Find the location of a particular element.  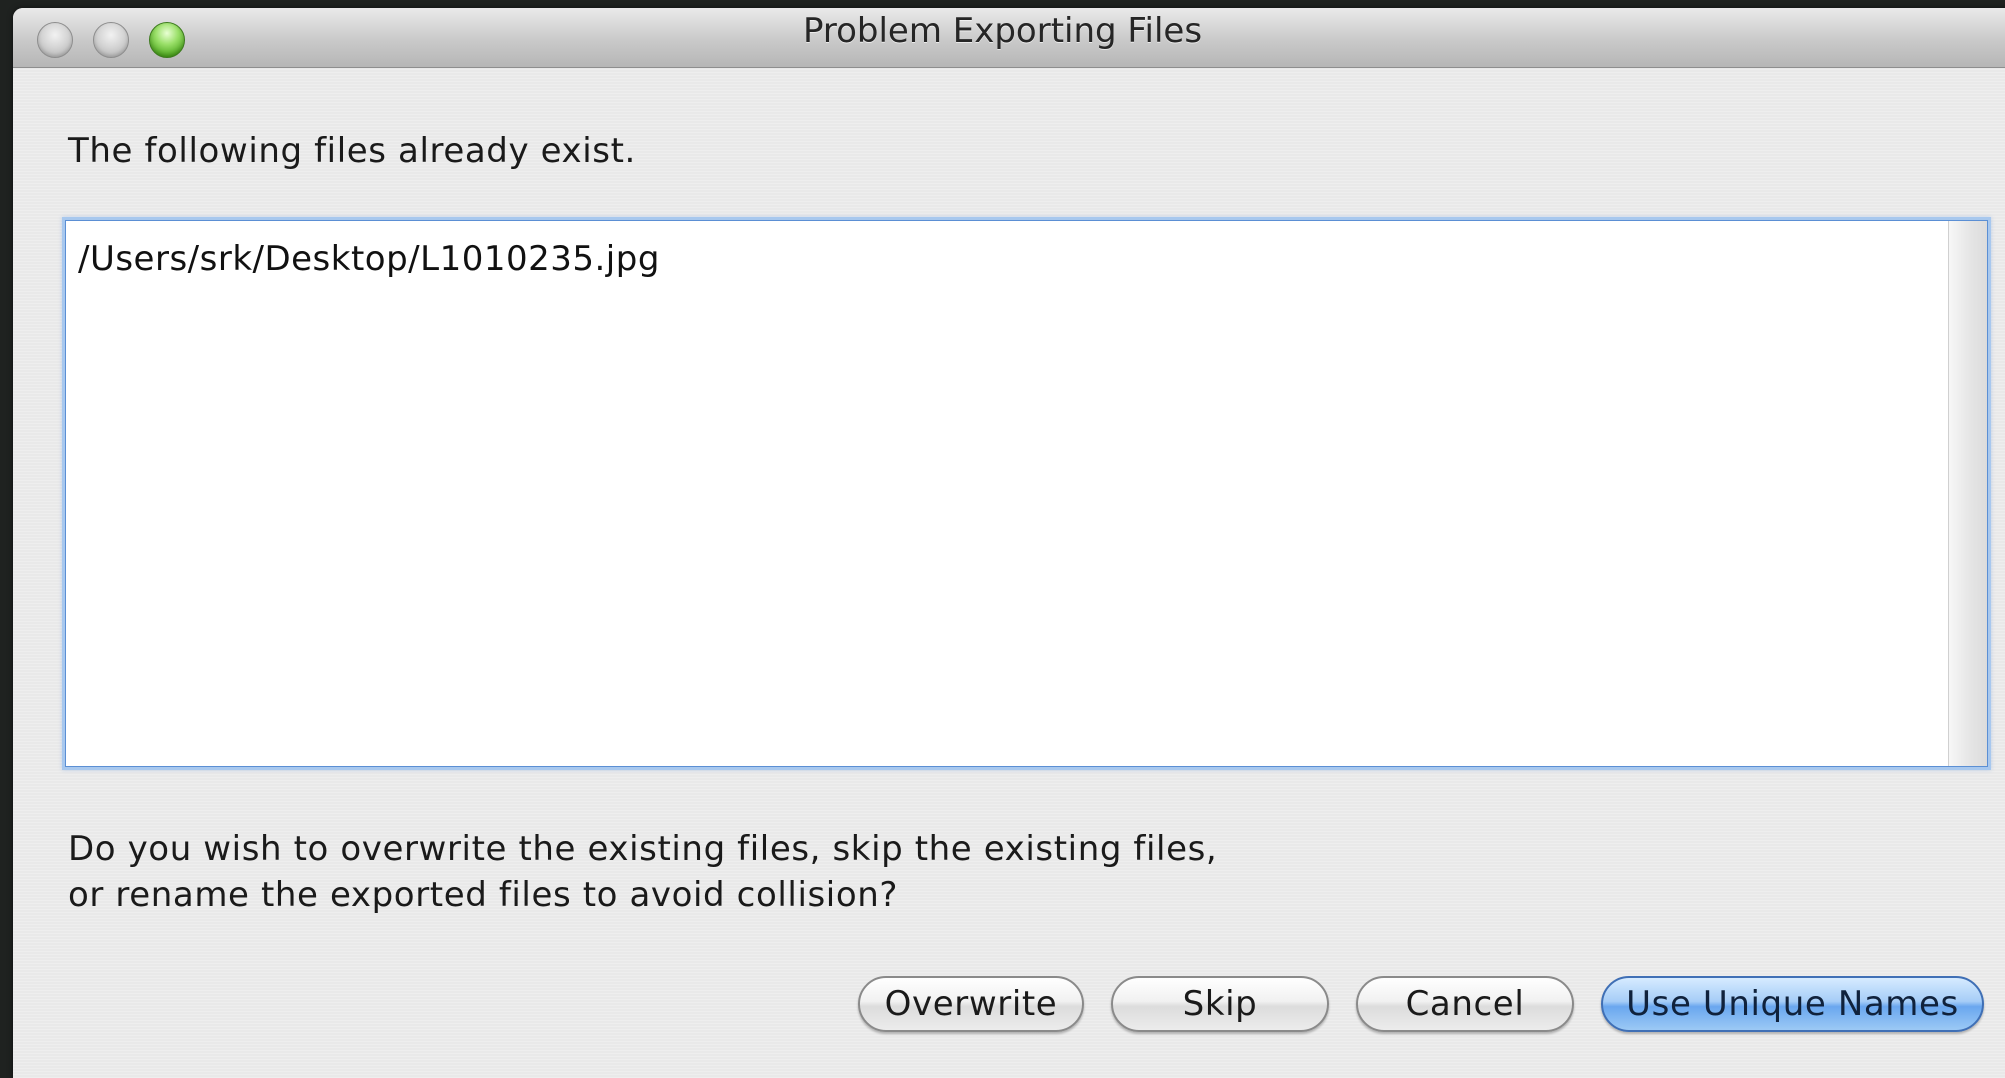

overwrite-button: Overwrite is located at coordinates (971, 1004).